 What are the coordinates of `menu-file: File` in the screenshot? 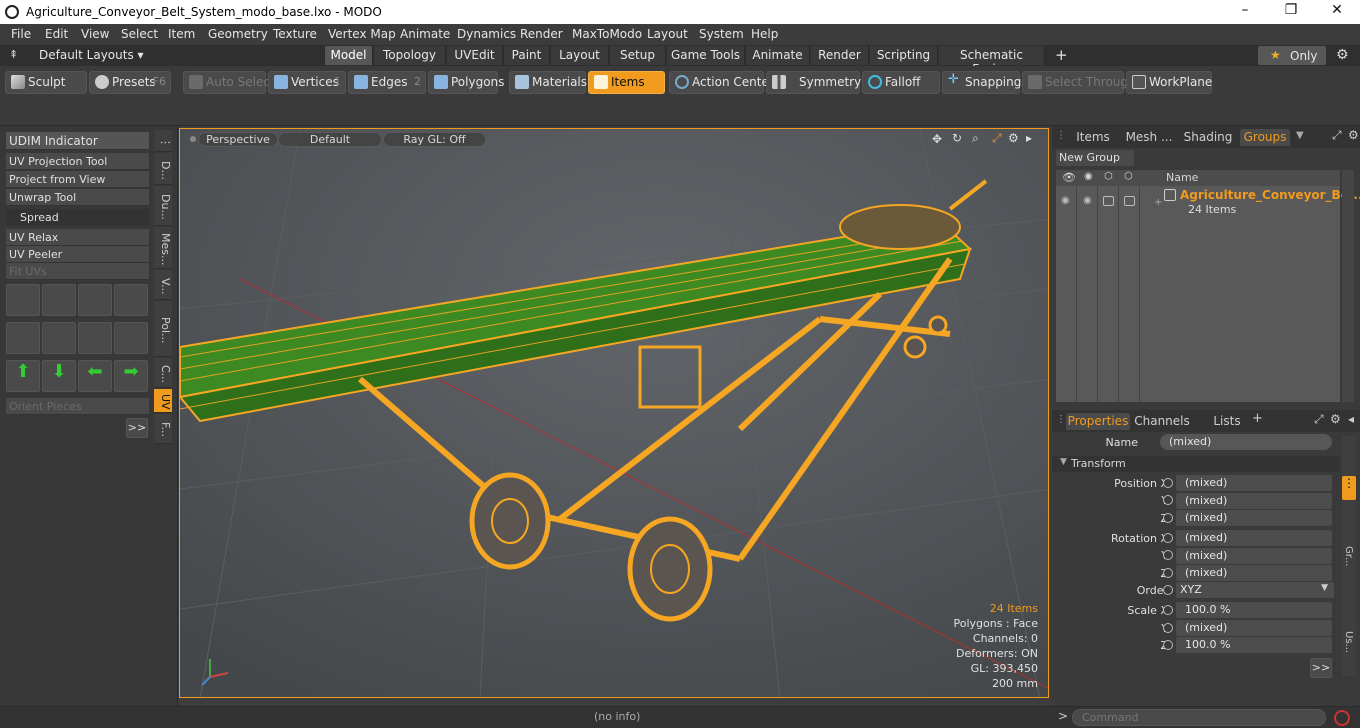 It's located at (21, 34).